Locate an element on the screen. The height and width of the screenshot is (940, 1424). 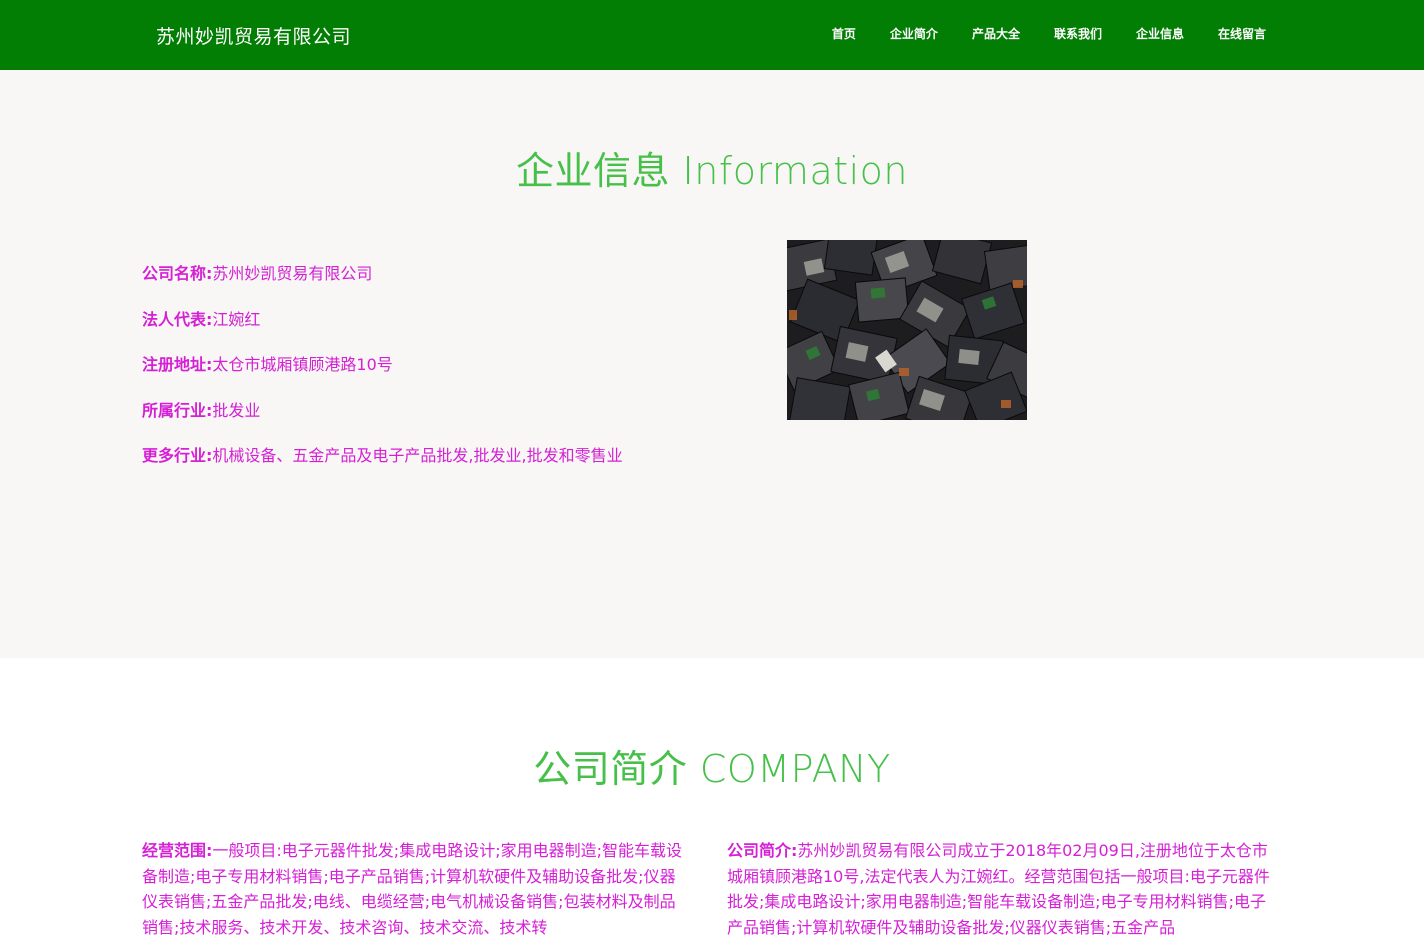
info-row-legal-rep: 法人代表:江婉红 is located at coordinates (442, 331).